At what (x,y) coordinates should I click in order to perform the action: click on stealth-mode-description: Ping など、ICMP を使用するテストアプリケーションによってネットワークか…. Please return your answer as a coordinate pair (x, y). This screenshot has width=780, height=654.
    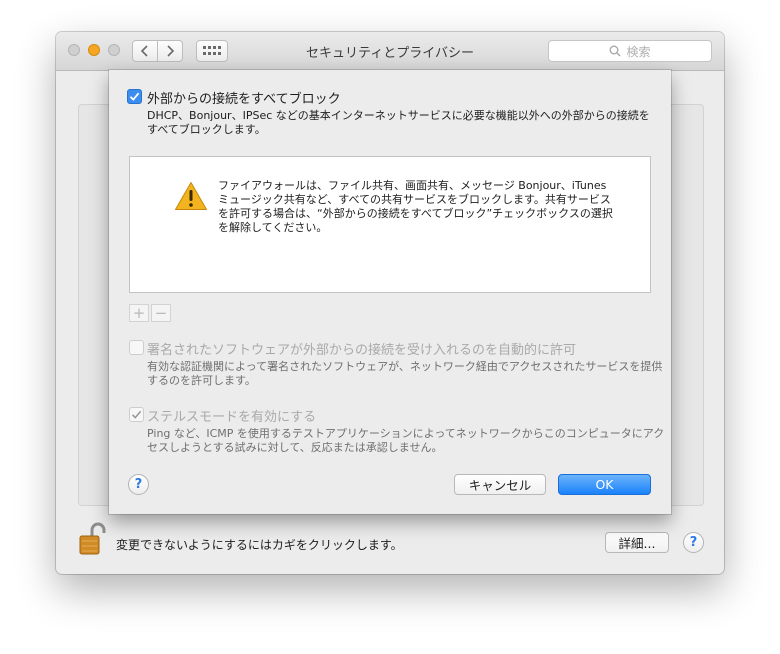
    Looking at the image, I should click on (406, 440).